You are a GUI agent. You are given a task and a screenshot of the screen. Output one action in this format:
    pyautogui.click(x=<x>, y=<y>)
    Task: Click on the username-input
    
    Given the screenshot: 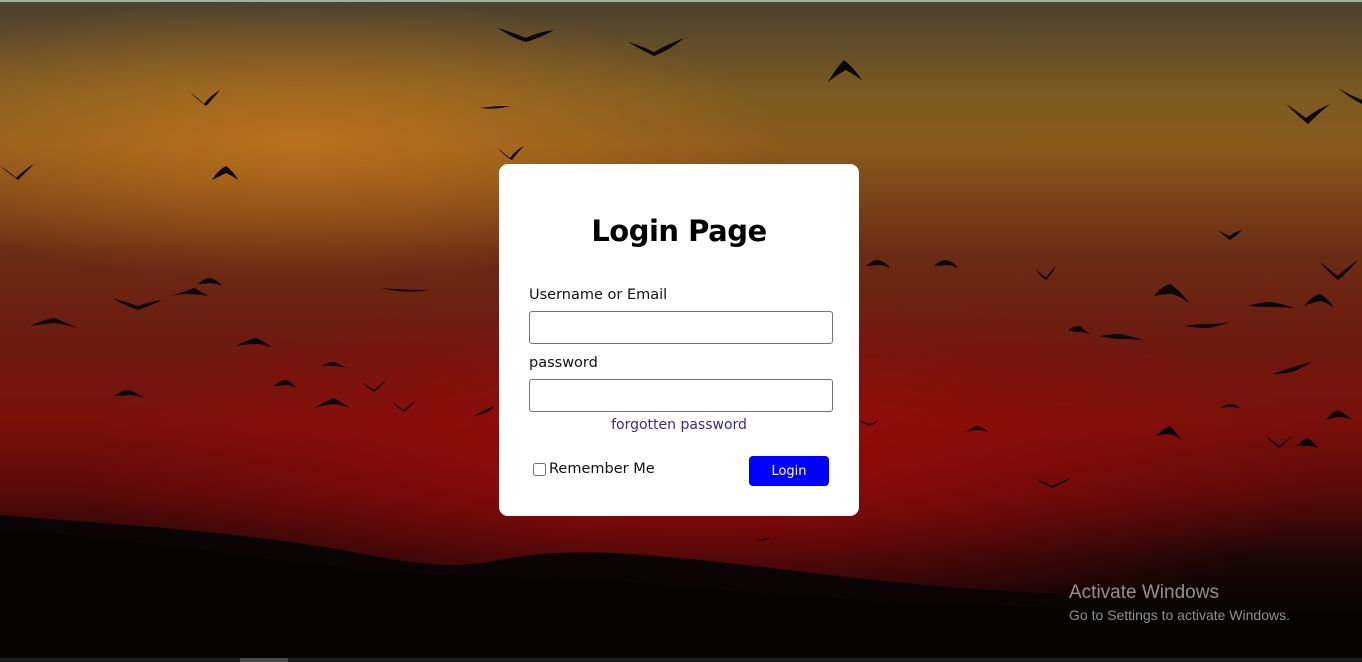 What is the action you would take?
    pyautogui.click(x=681, y=327)
    